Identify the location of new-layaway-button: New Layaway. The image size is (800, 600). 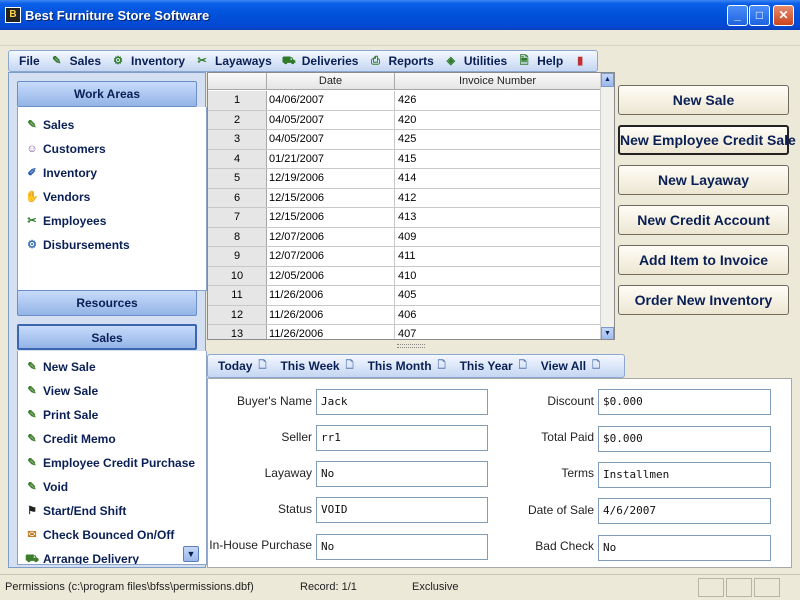
(703, 180).